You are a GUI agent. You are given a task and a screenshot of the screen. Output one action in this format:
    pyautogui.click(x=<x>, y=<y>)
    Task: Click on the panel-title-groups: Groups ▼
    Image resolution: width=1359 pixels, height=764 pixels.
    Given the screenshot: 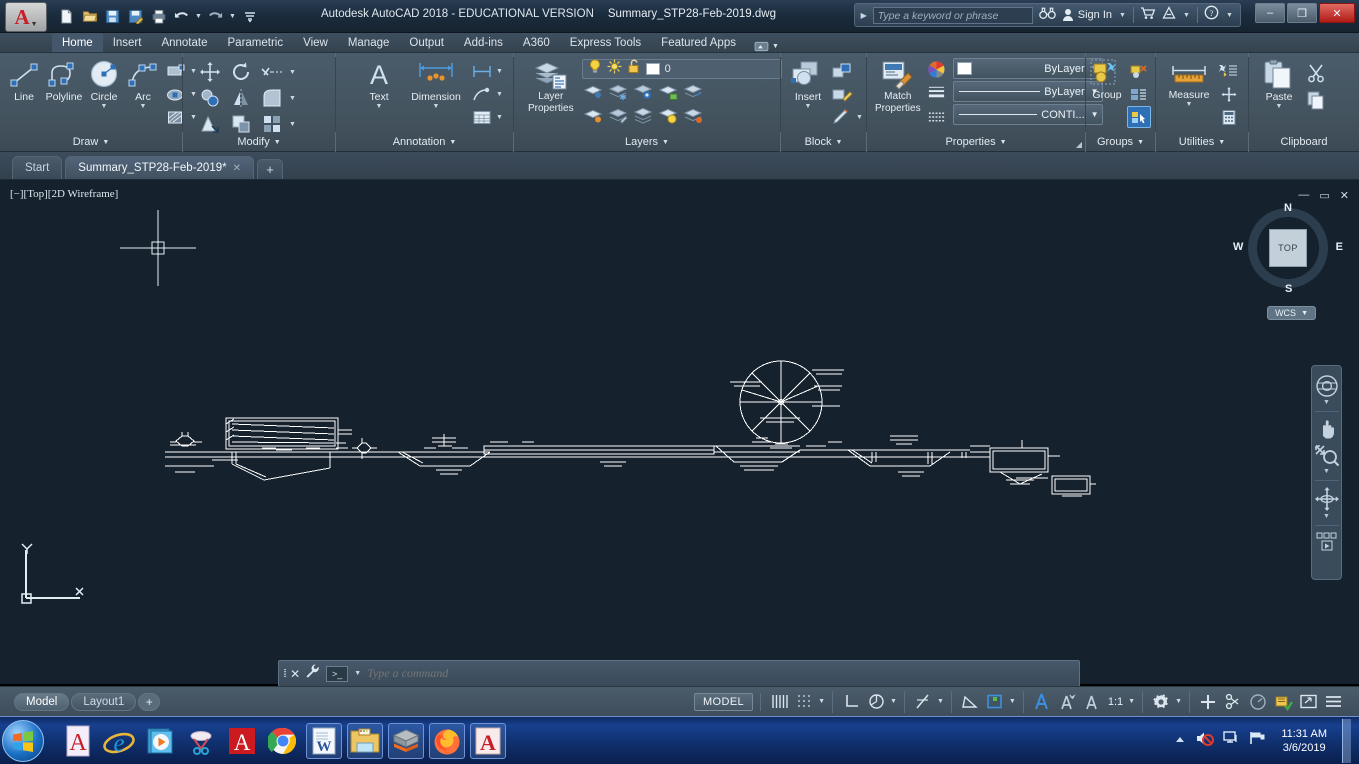 What is the action you would take?
    pyautogui.click(x=1120, y=142)
    